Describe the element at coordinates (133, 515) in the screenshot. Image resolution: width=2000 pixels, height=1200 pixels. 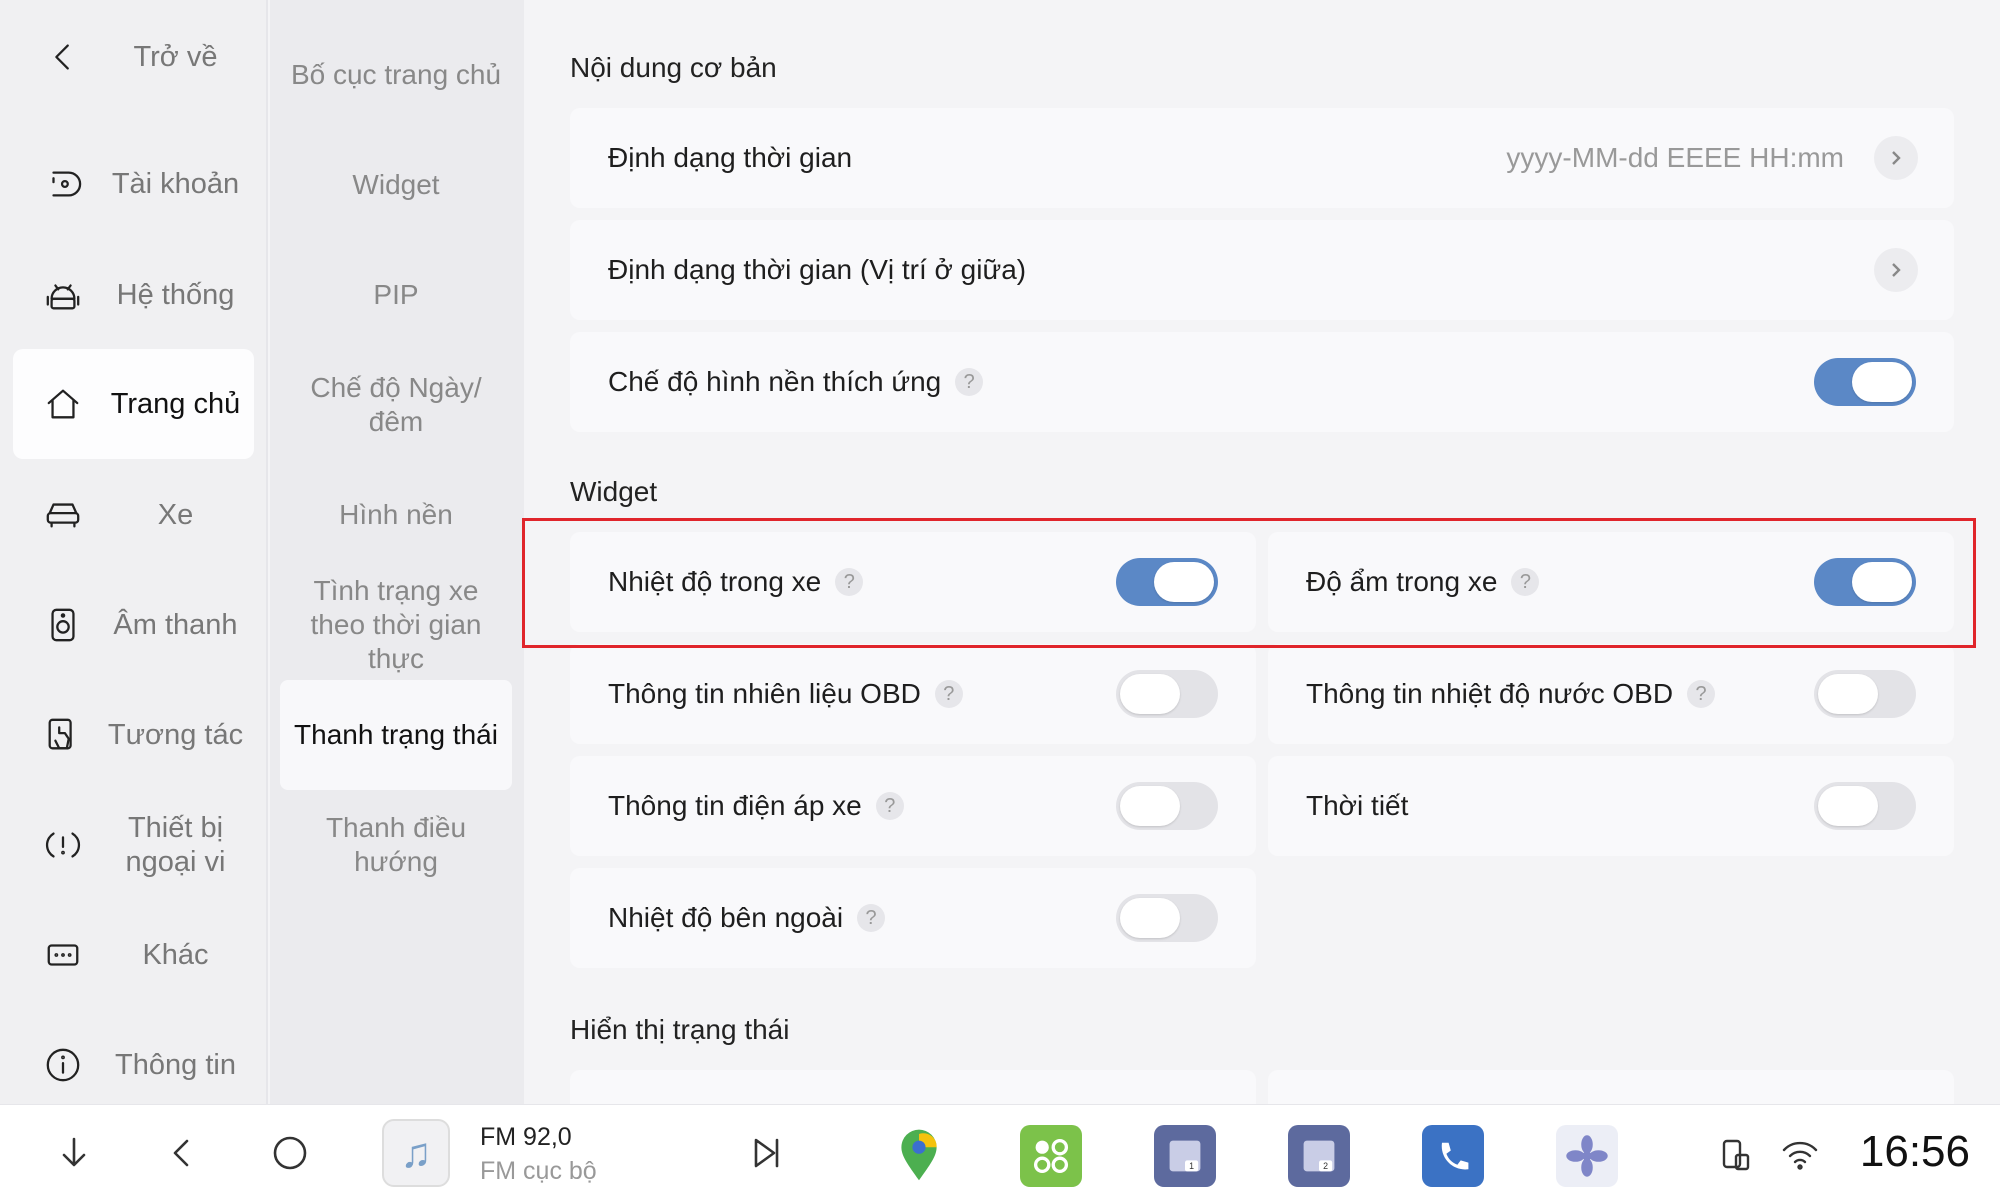
I see `nav-car: Xe` at that location.